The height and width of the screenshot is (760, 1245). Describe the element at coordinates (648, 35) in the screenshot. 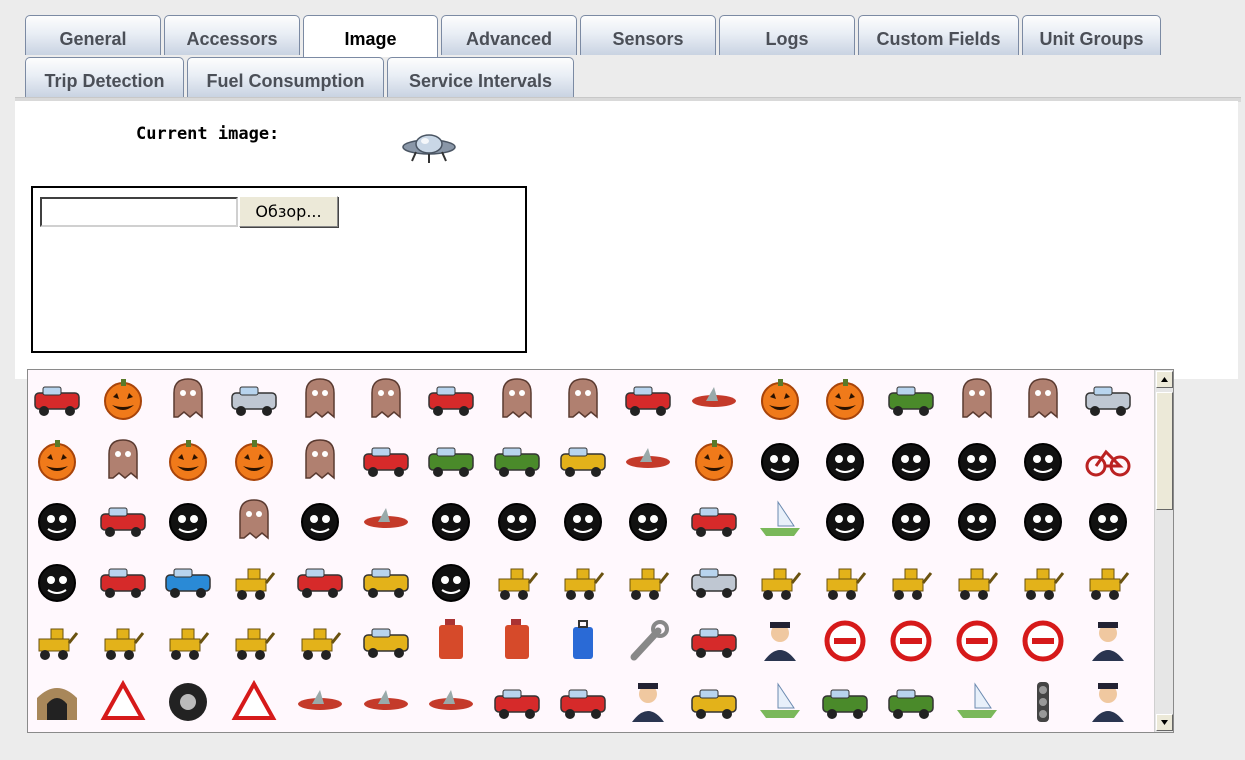

I see `tab-sensors: Sensors` at that location.